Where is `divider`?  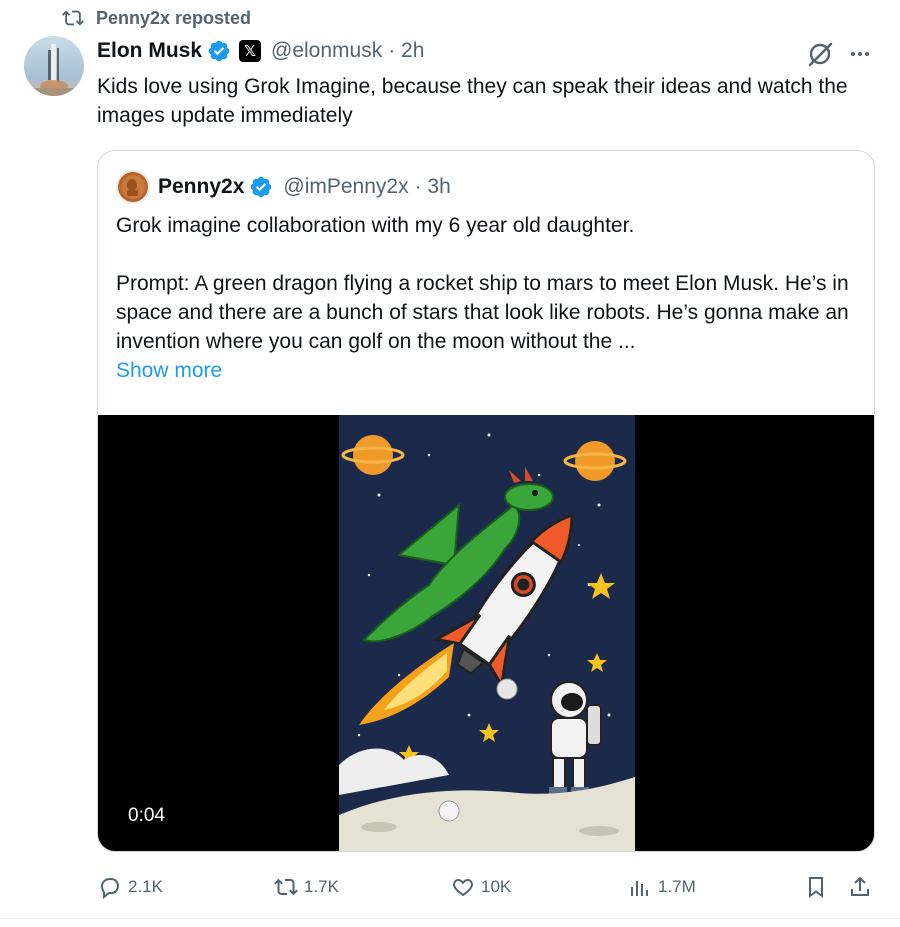
divider is located at coordinates (450, 918).